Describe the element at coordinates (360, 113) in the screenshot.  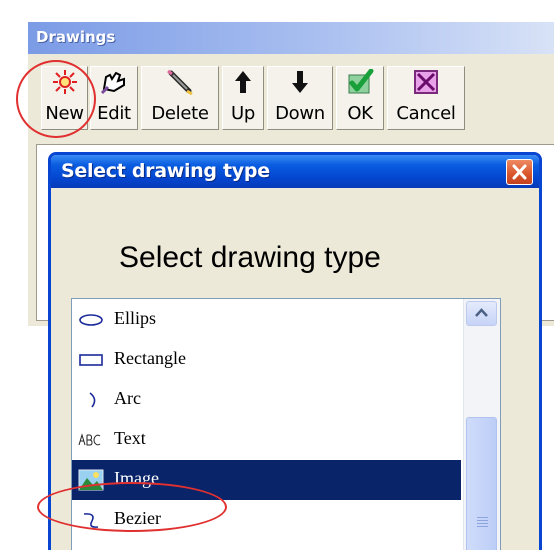
I see `ok-button-label: OK` at that location.